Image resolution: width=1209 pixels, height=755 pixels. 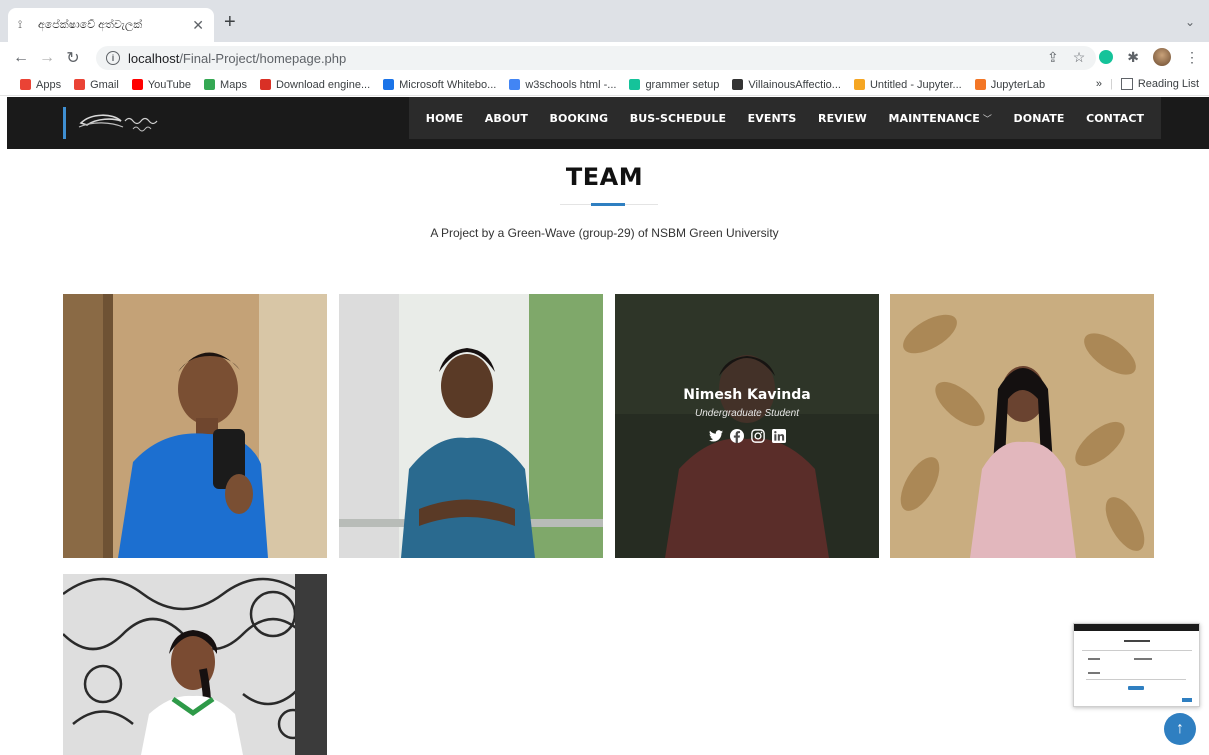 What do you see at coordinates (137, 84) in the screenshot?
I see `youtube-icon` at bounding box center [137, 84].